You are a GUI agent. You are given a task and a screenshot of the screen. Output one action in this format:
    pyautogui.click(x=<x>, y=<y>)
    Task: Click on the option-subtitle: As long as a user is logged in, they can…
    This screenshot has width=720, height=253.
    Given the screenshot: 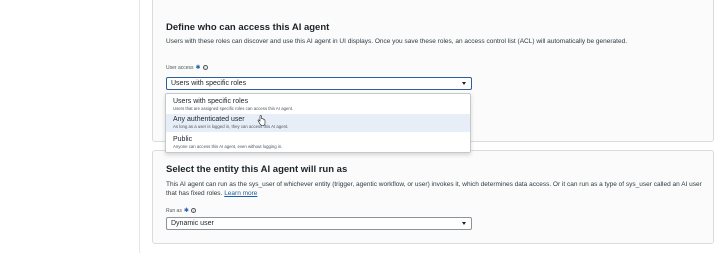 What is the action you would take?
    pyautogui.click(x=231, y=126)
    